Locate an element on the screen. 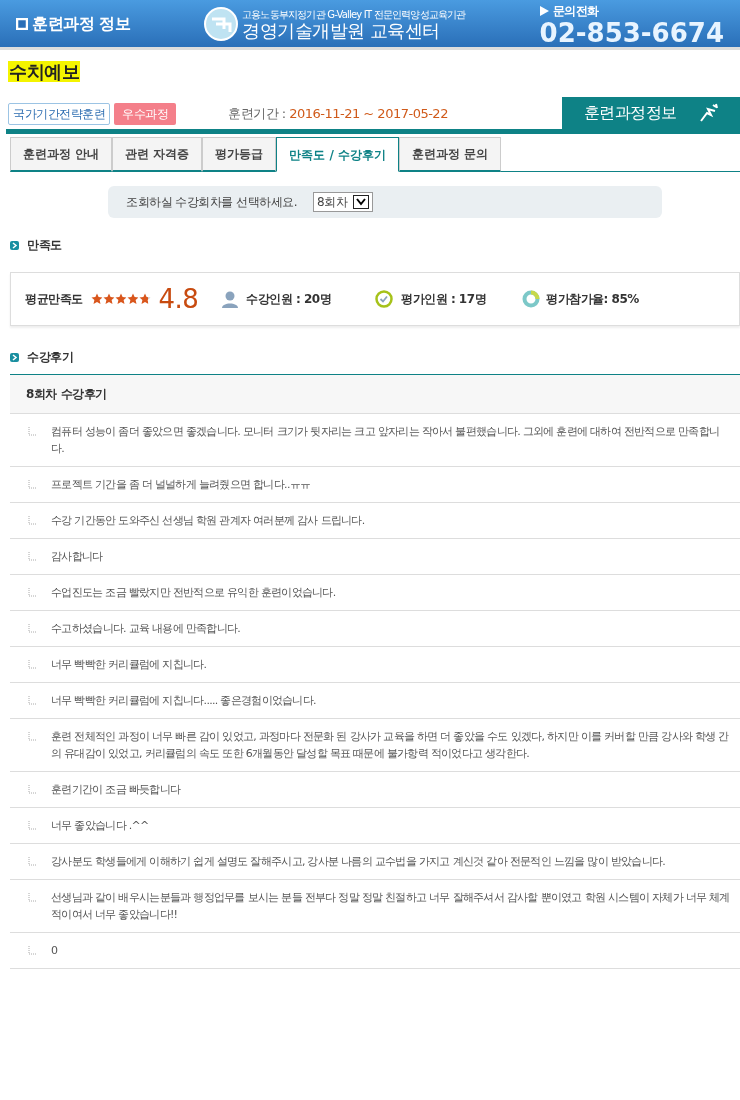 This screenshot has width=740, height=1100. review-text: 프로젝트 기간을 좀 더 널널하게 늘려줬으면 합니다..ㅠㅠ is located at coordinates (181, 485).